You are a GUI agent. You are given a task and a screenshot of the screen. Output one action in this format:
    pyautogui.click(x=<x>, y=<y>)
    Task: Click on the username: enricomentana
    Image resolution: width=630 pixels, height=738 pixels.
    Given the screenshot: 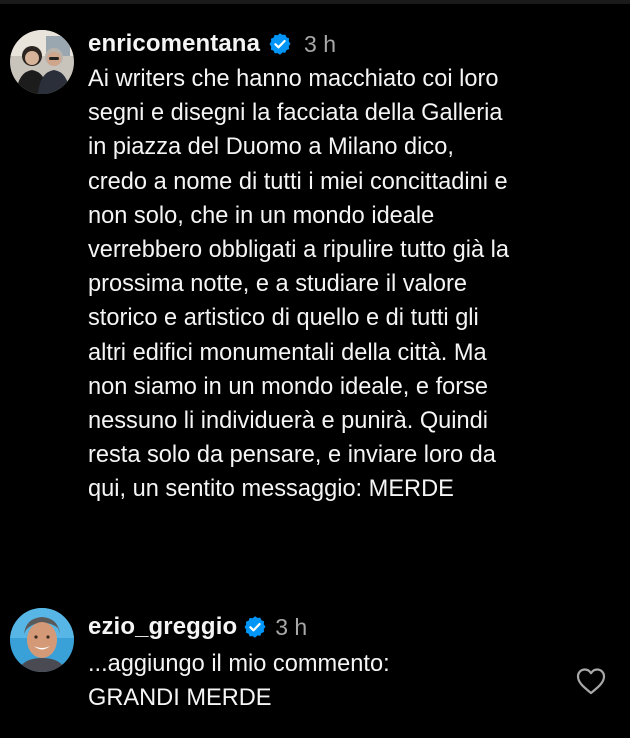 What is the action you would take?
    pyautogui.click(x=174, y=44)
    